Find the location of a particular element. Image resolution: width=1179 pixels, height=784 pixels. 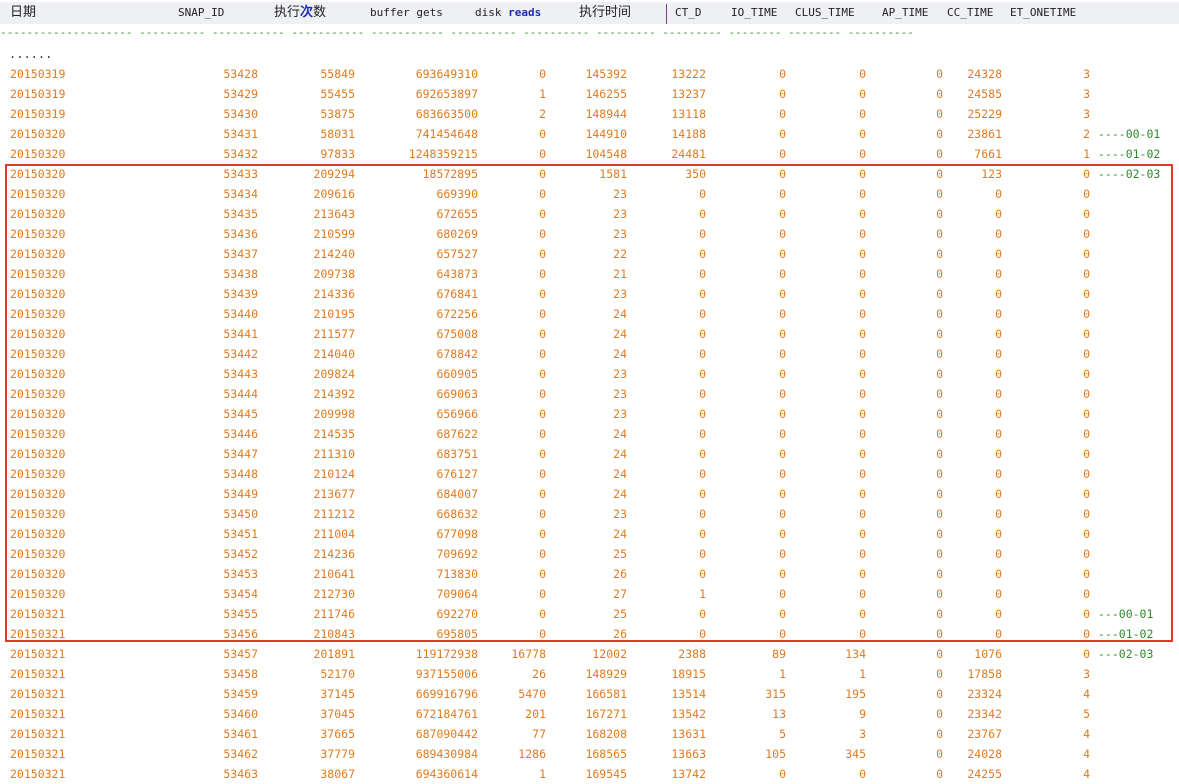

cell-snap-id: 53439 is located at coordinates (240, 294).